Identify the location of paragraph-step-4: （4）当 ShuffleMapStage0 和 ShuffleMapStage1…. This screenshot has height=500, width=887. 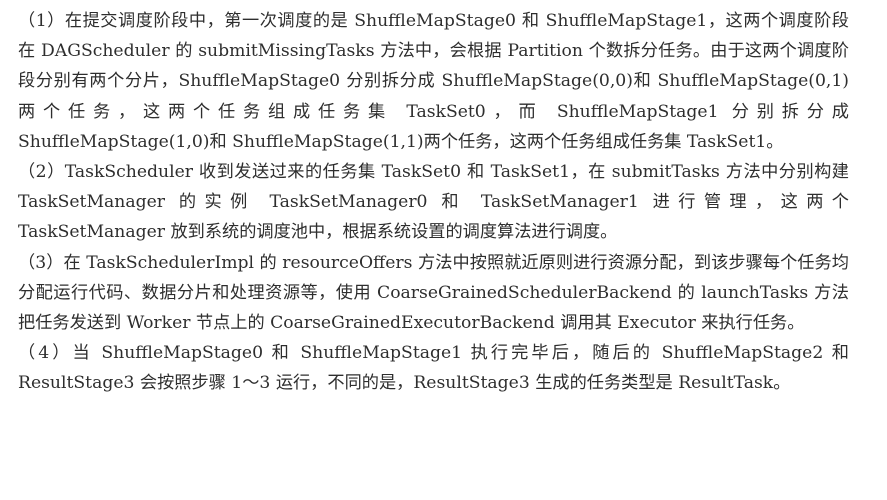
(433, 368).